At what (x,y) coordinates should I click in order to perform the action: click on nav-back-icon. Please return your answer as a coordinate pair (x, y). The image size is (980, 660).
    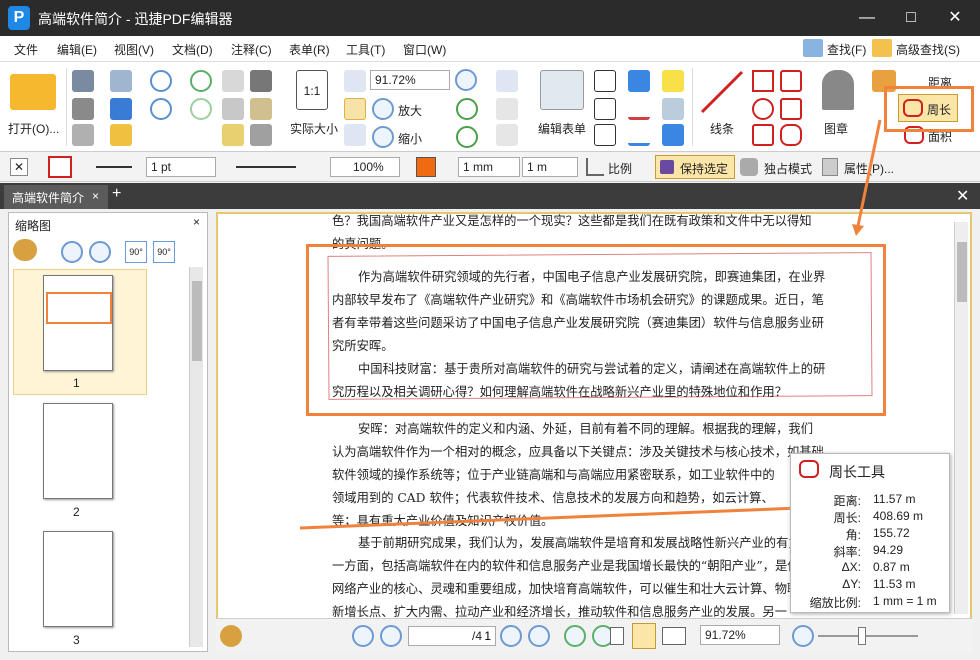
    Looking at the image, I should click on (575, 636).